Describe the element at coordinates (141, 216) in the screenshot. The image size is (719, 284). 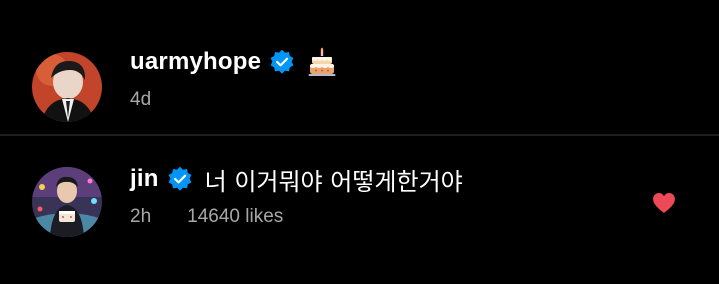
I see `comment-time: 2h` at that location.